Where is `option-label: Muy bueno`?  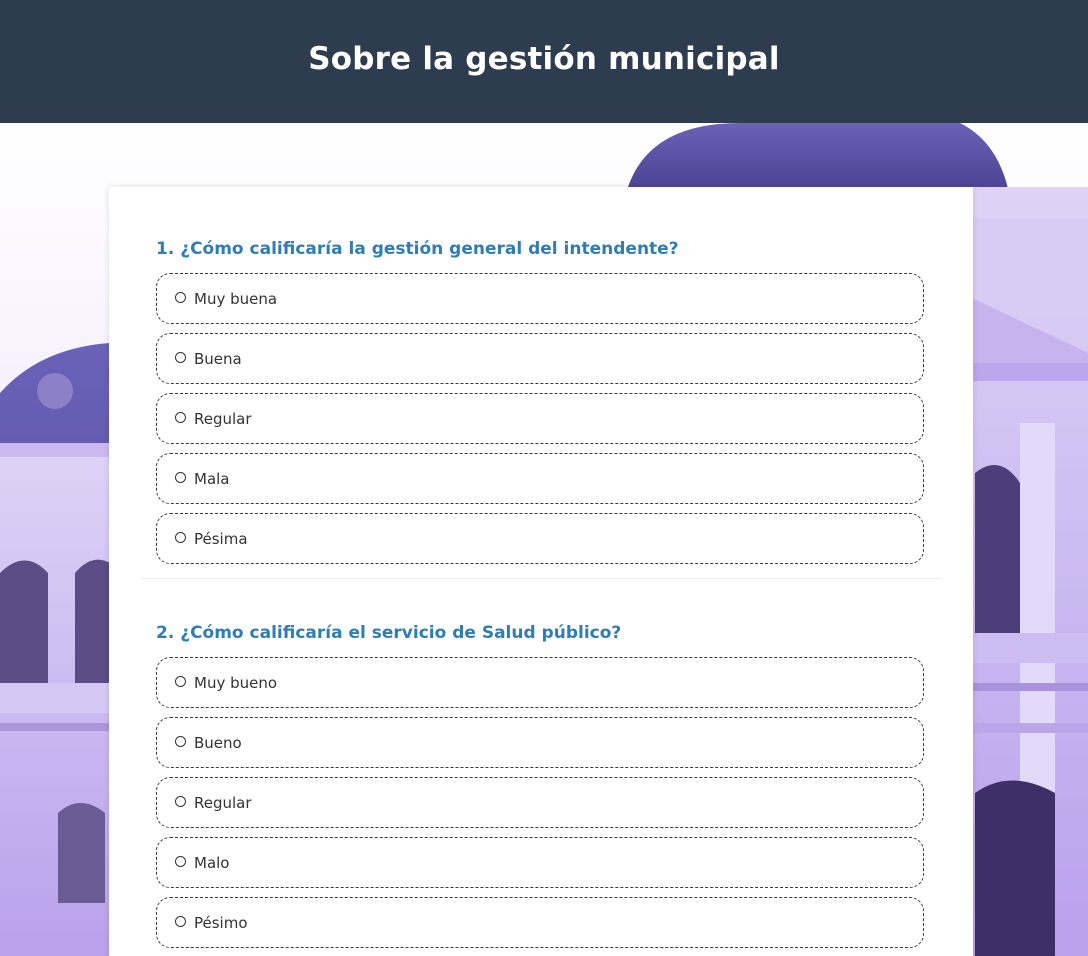
option-label: Muy bueno is located at coordinates (236, 682).